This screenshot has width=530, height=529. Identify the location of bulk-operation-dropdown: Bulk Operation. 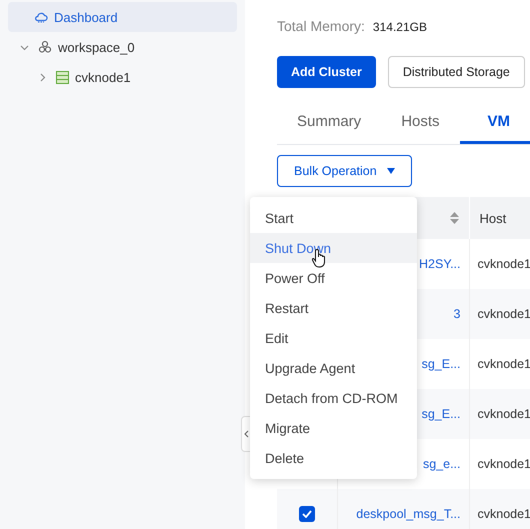
(344, 171).